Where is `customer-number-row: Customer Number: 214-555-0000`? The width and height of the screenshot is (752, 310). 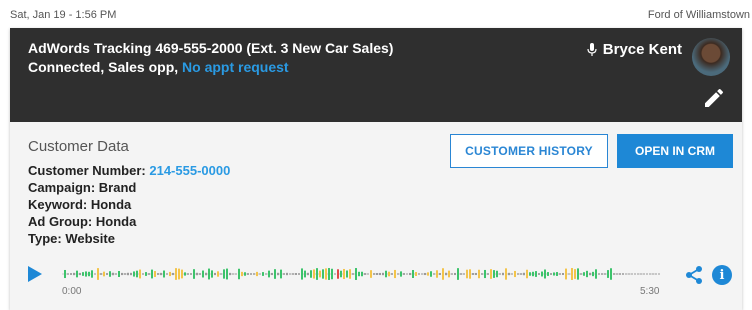 customer-number-row: Customer Number: 214-555-0000 is located at coordinates (129, 170).